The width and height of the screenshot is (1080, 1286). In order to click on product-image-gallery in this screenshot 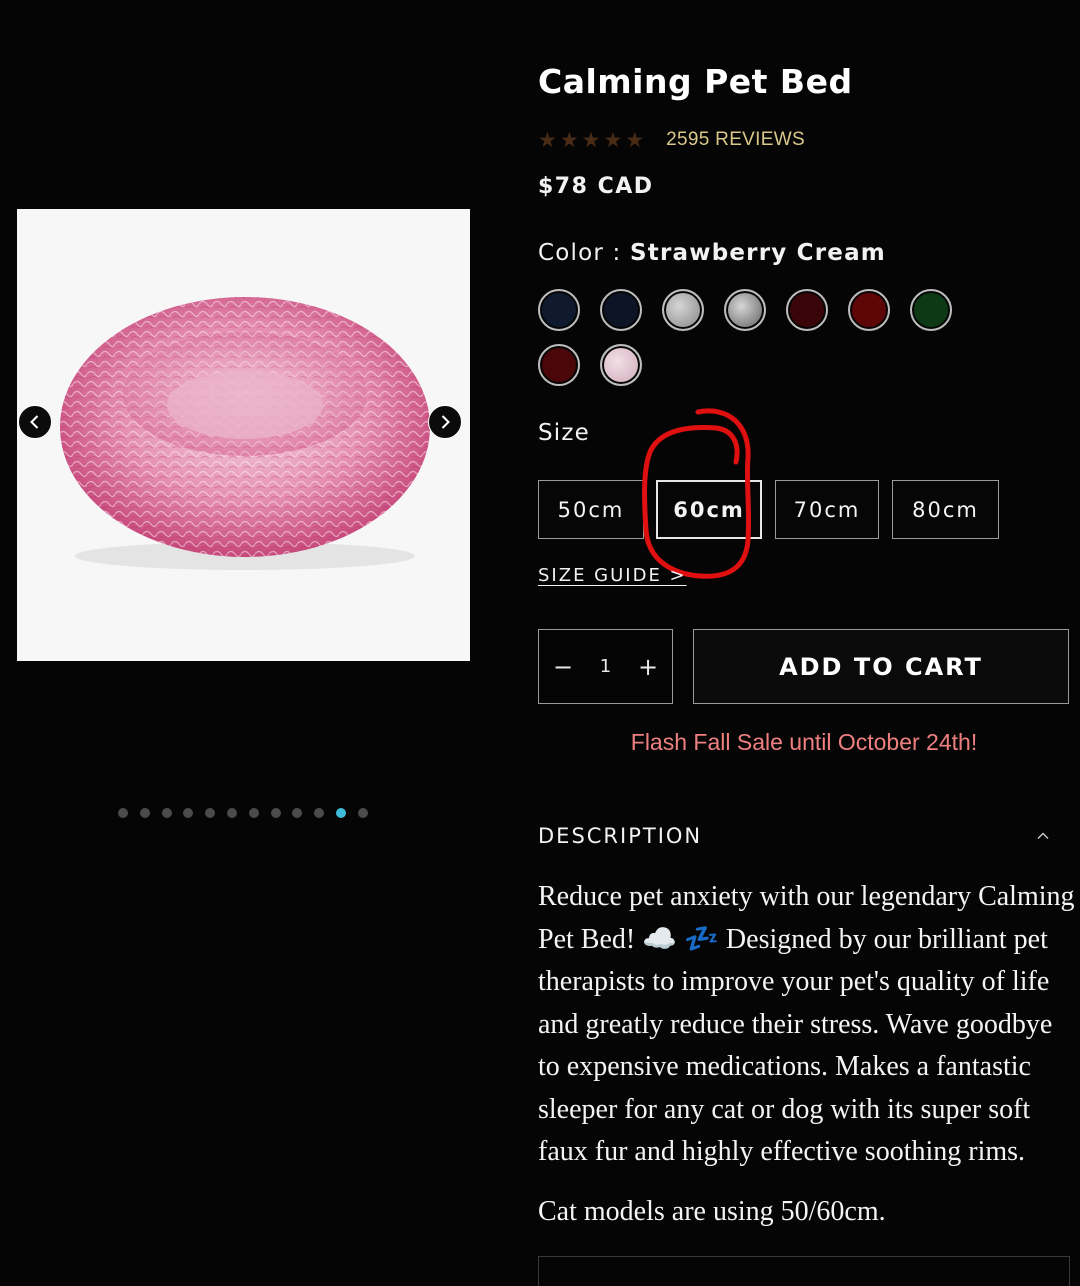, I will do `click(243, 435)`.